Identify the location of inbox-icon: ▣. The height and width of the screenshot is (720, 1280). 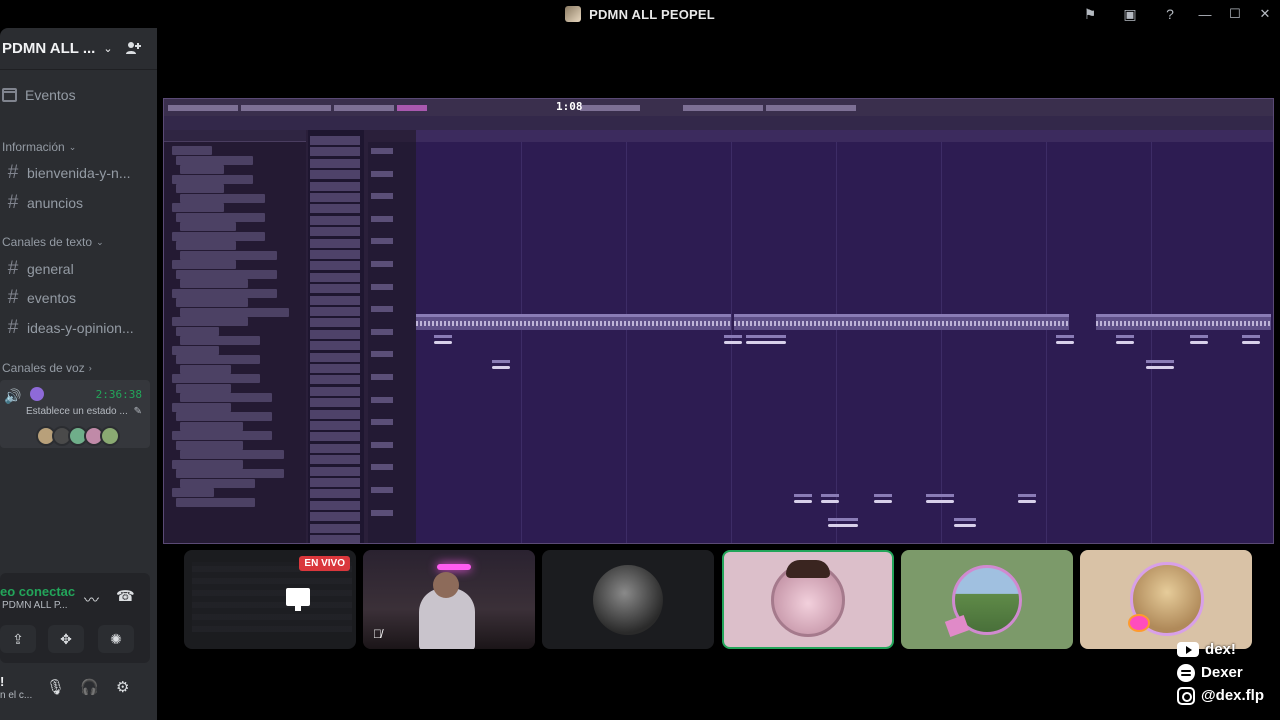
(1130, 14).